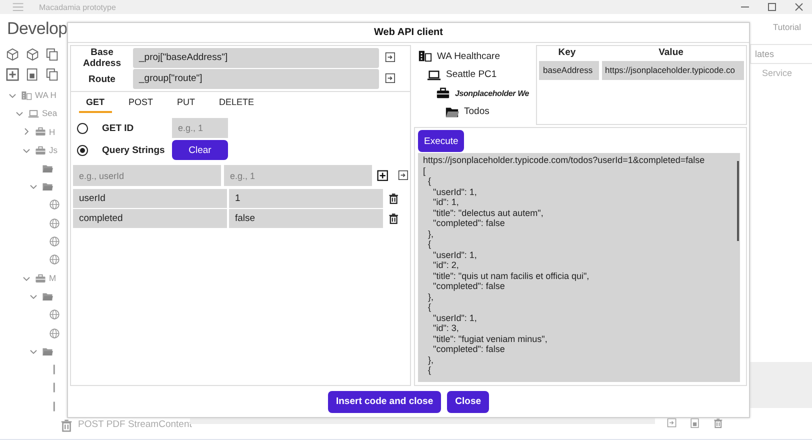 This screenshot has height=440, width=812. Describe the element at coordinates (673, 70) in the screenshot. I see `table-cell: https://jsonplaceholder.typicode.co` at that location.